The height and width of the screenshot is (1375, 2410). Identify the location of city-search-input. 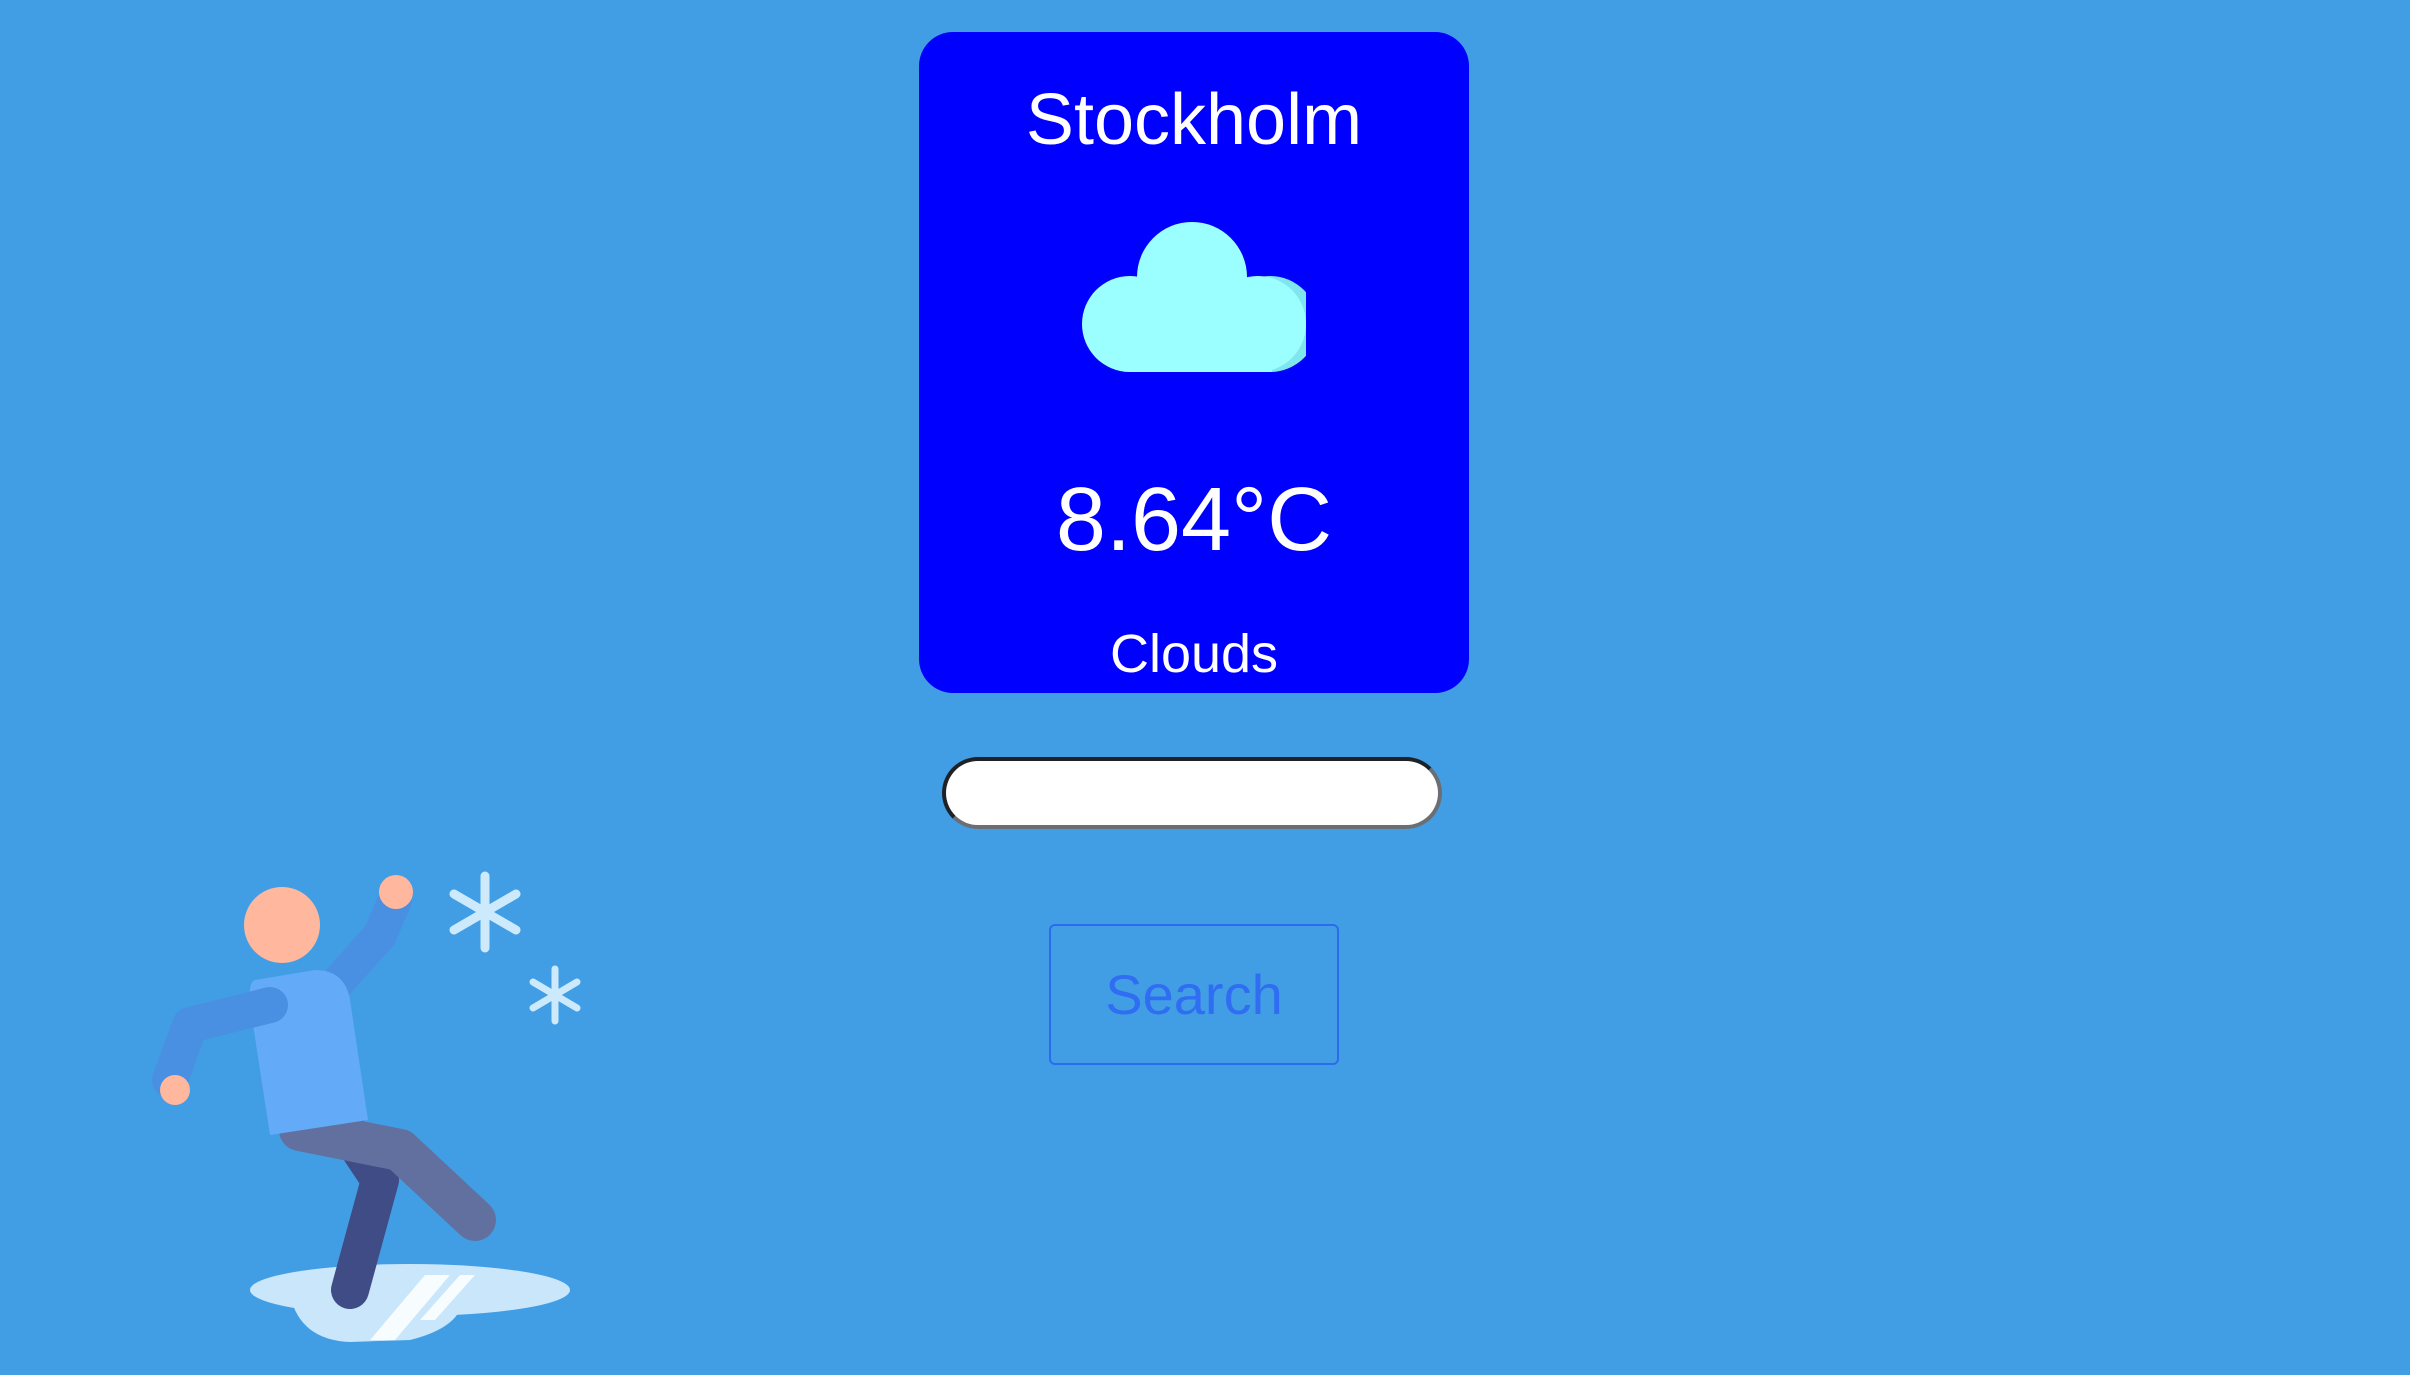
(1192, 793).